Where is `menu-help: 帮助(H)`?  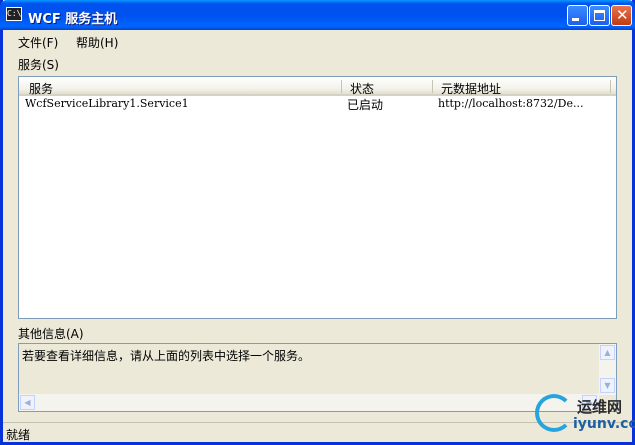
menu-help: 帮助(H) is located at coordinates (97, 42).